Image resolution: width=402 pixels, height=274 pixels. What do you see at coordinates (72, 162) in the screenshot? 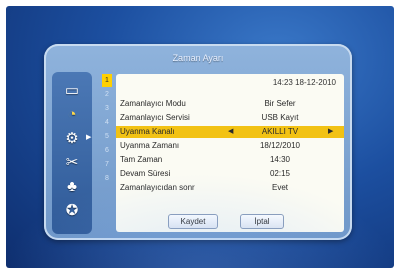
I see `tools-icon: ✂` at bounding box center [72, 162].